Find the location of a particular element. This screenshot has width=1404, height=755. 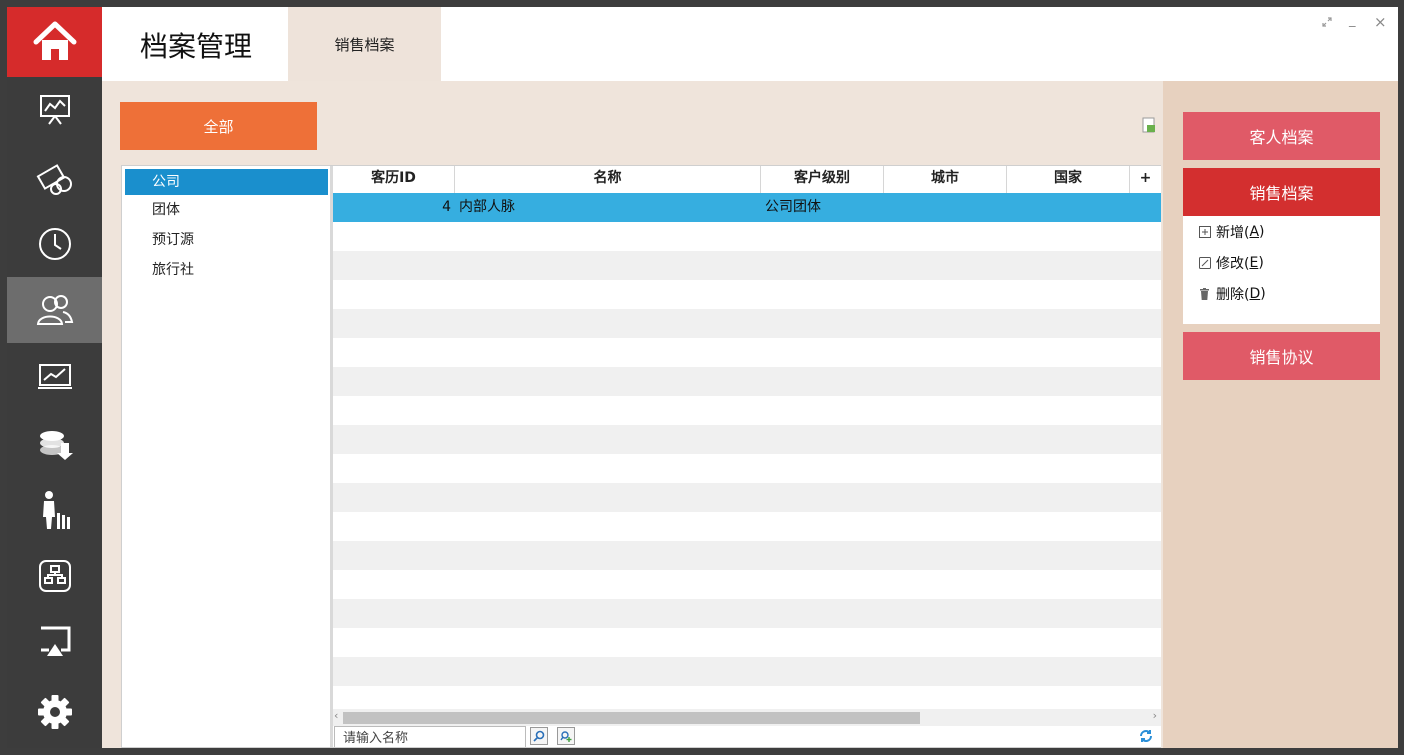

users-icon is located at coordinates (54, 310).